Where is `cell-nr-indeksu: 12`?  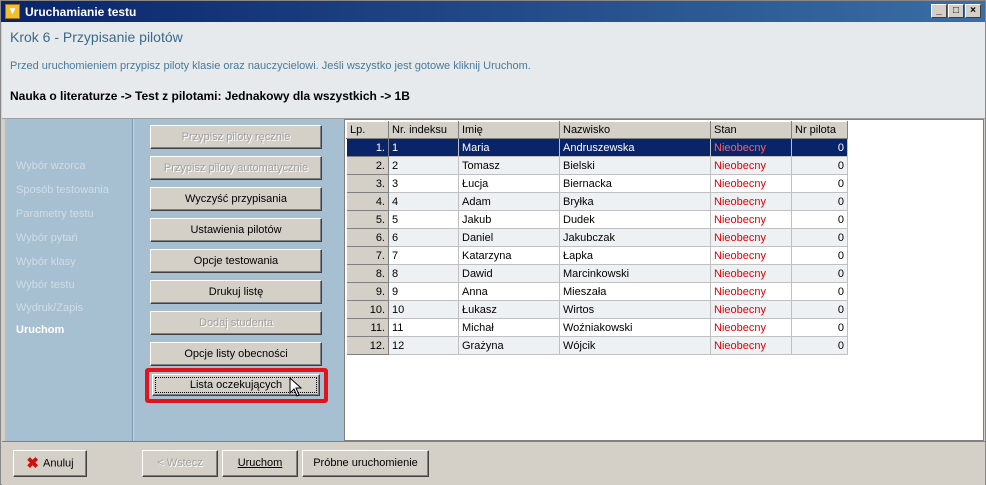 cell-nr-indeksu: 12 is located at coordinates (423, 345).